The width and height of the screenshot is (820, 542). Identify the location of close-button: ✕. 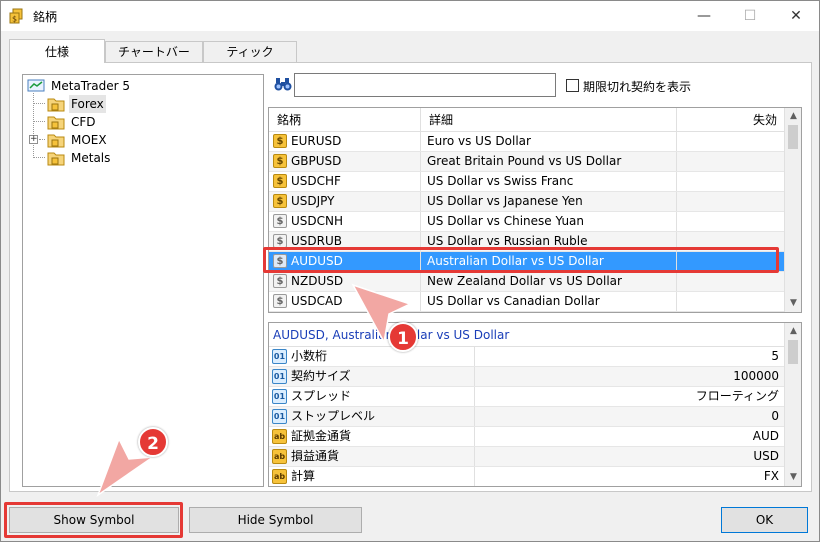
(796, 16).